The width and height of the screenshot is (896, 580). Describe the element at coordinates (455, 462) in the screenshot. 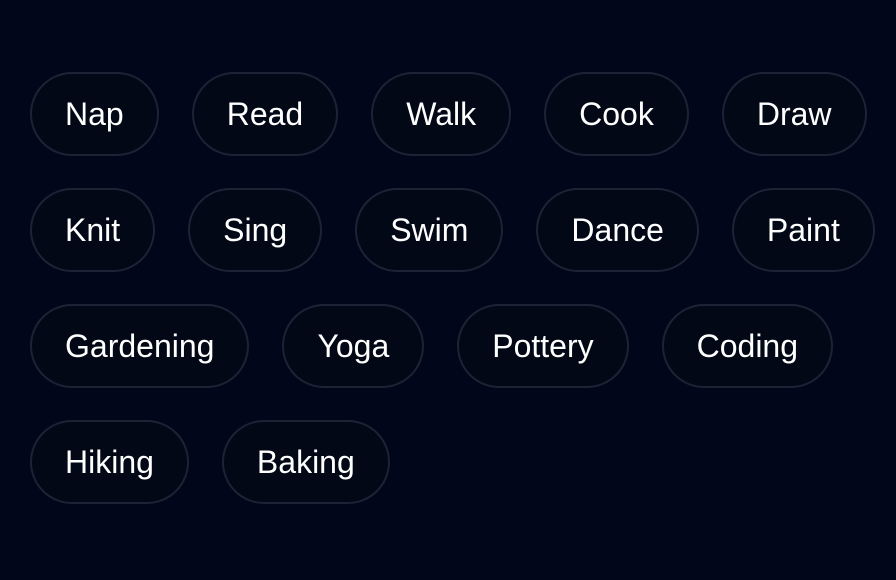

I see `chip-row-4: Hiking Baking` at that location.